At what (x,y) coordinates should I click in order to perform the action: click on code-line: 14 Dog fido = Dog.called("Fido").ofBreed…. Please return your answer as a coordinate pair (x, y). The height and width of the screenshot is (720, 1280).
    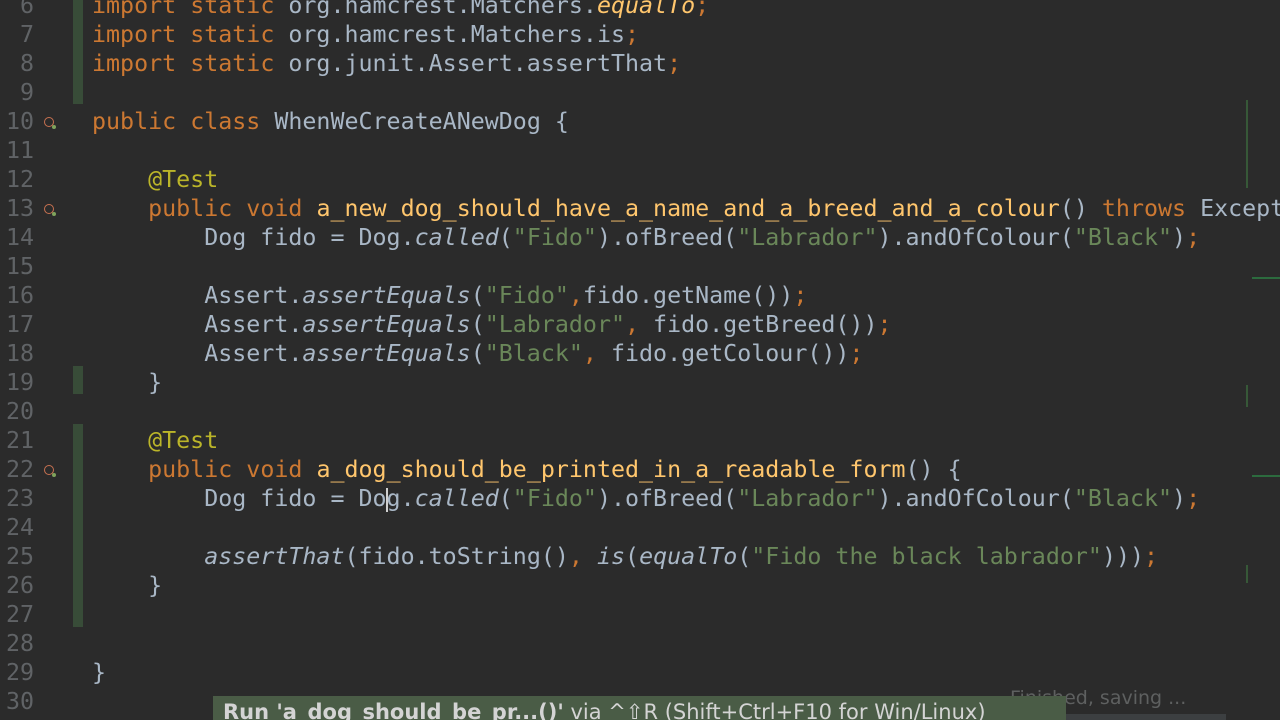
    Looking at the image, I should click on (640, 237).